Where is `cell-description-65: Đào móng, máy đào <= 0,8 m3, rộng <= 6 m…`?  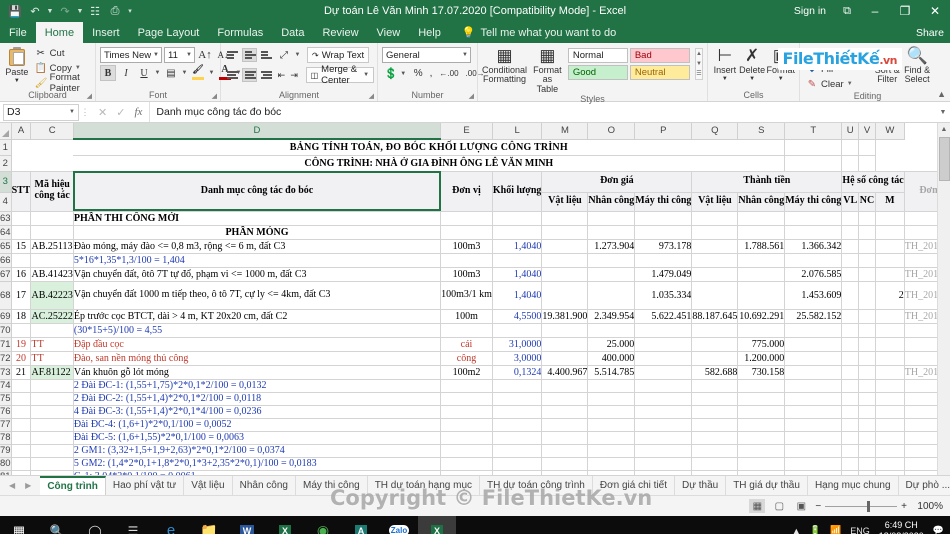
cell-description-65: Đào móng, máy đào <= 0,8 m3, rộng <= 6 m… is located at coordinates (257, 246).